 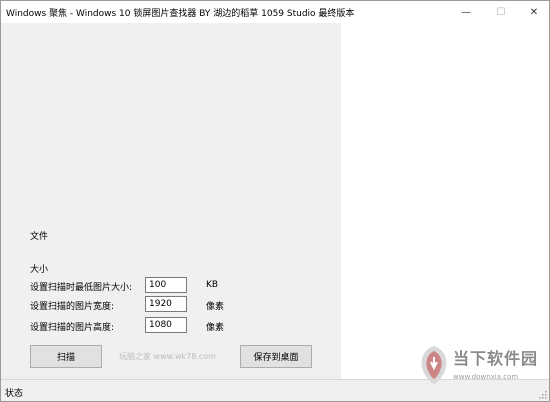 I want to click on downxia-logo-icon, so click(x=434, y=365).